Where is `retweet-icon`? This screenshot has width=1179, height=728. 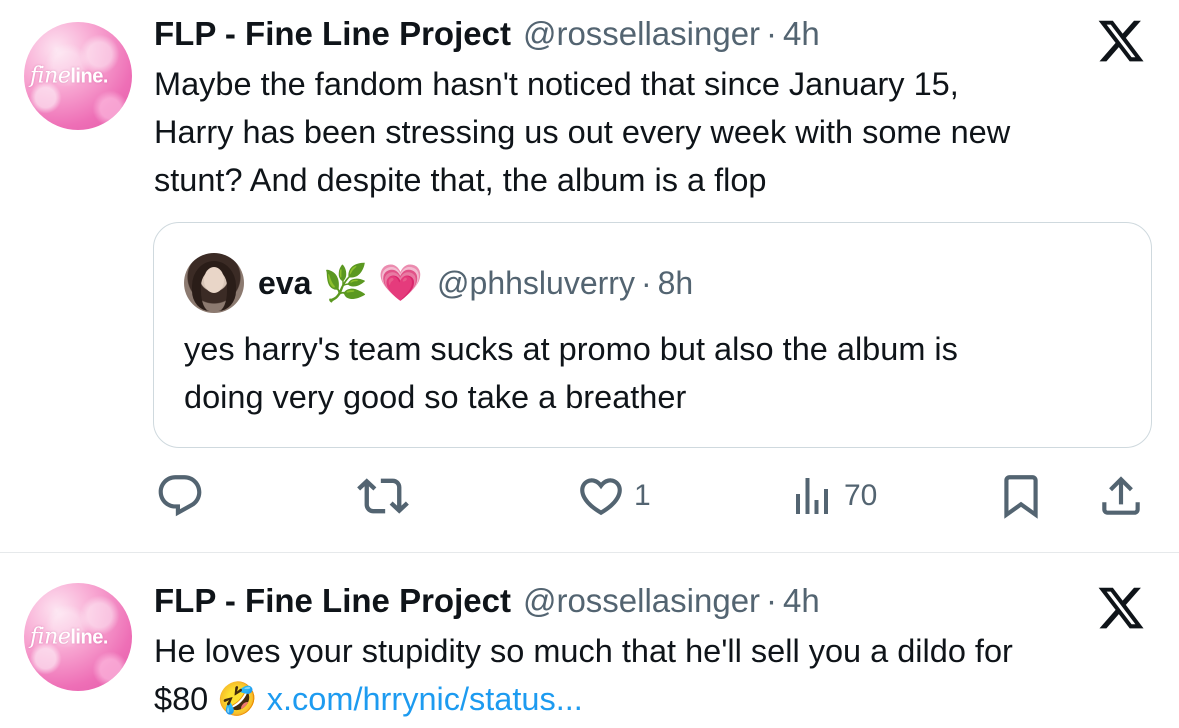 retweet-icon is located at coordinates (383, 496).